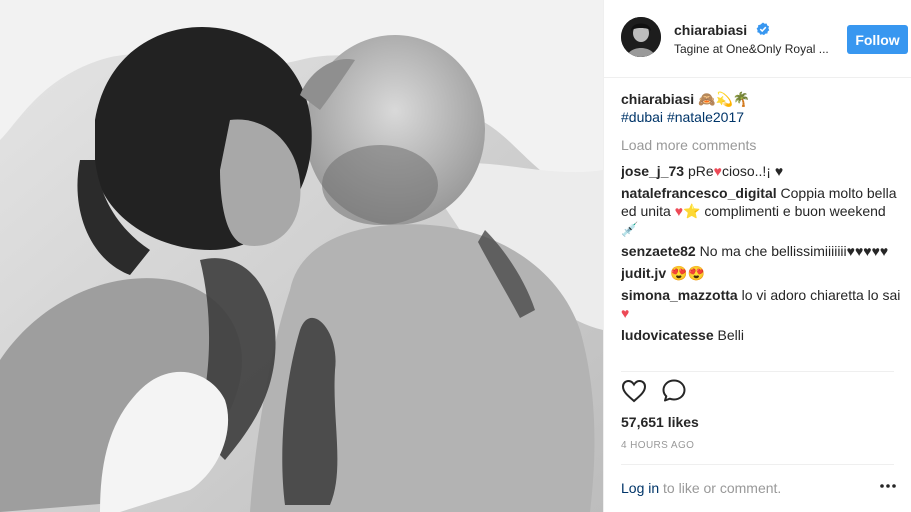  What do you see at coordinates (710, 30) in the screenshot?
I see `username-link: chiarabiasi` at bounding box center [710, 30].